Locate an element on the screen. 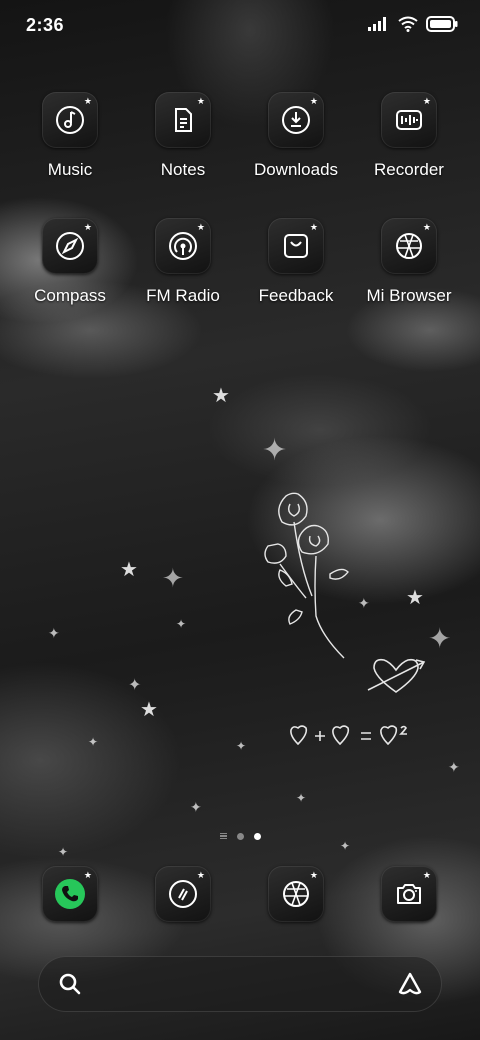 This screenshot has height=1040, width=480. app-compass: ★ Compass is located at coordinates (70, 262).